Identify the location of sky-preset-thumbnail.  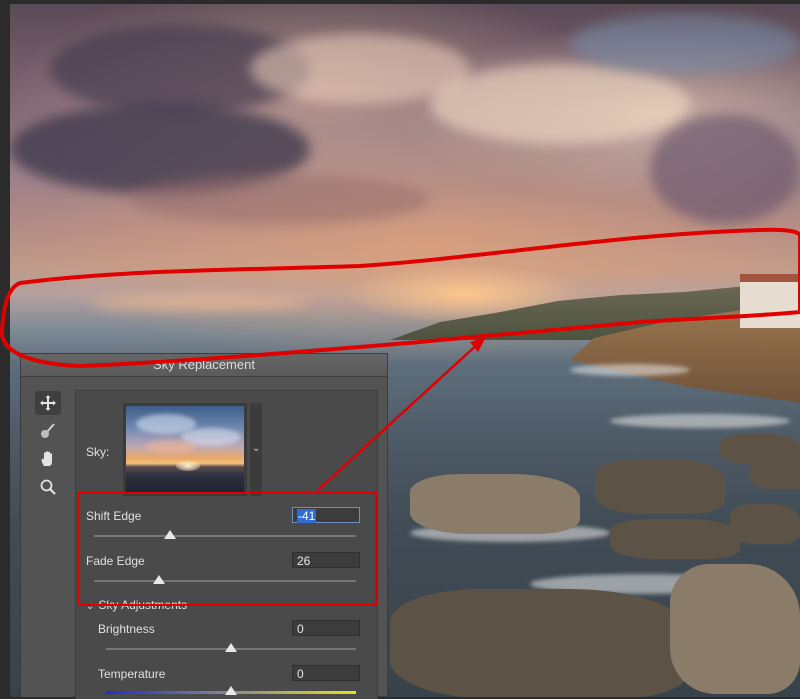
(185, 449).